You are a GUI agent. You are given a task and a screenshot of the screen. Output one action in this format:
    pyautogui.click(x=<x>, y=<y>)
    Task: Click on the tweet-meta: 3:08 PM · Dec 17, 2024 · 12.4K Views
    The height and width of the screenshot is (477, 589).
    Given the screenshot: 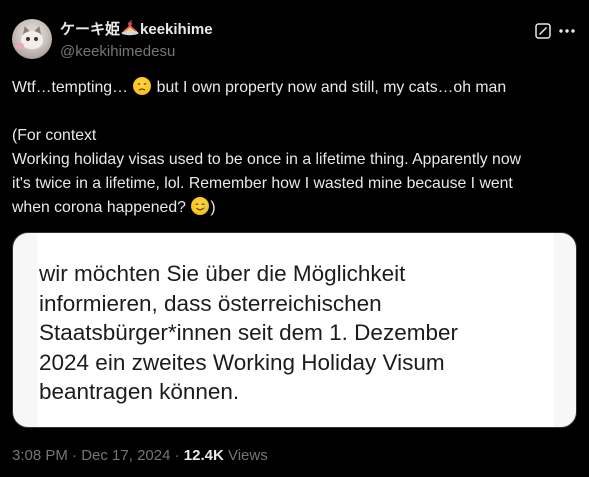 What is the action you would take?
    pyautogui.click(x=140, y=456)
    